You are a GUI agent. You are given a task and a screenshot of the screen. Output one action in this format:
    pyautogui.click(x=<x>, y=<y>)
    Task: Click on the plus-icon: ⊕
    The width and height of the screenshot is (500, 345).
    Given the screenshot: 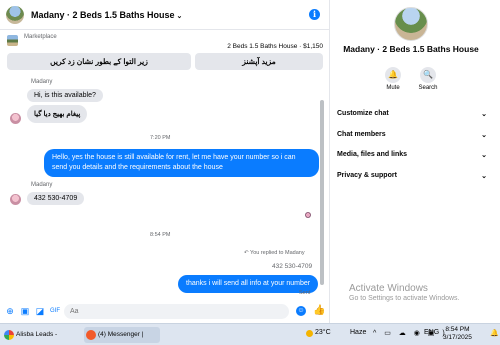 What is the action you would take?
    pyautogui.click(x=10, y=311)
    